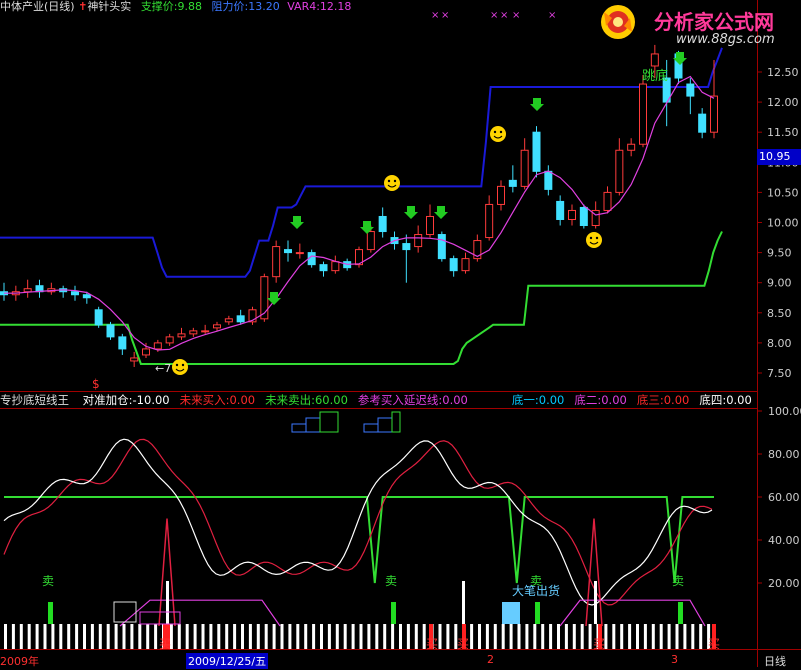 This screenshot has width=801, height=670. Describe the element at coordinates (618, 22) in the screenshot. I see `logo-icon` at that location.